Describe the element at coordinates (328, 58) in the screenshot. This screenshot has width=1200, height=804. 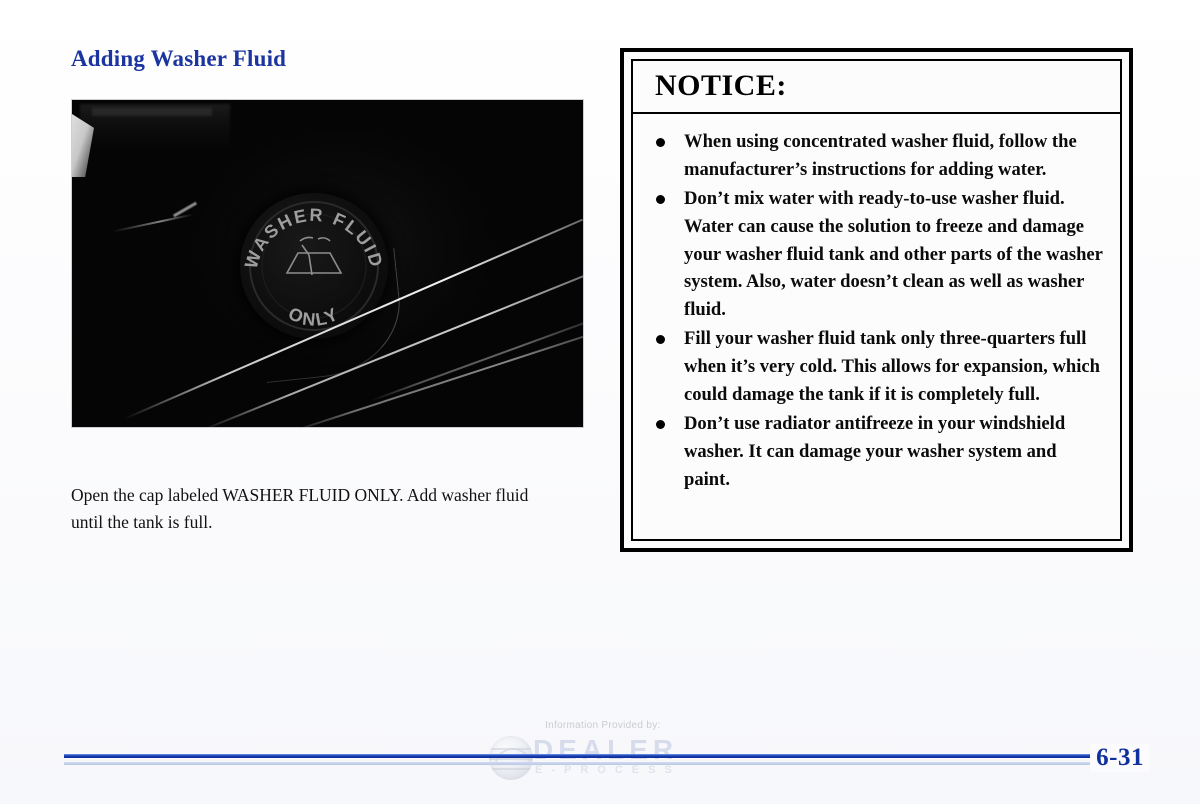
I see `left-column: Adding Washer Fluid` at that location.